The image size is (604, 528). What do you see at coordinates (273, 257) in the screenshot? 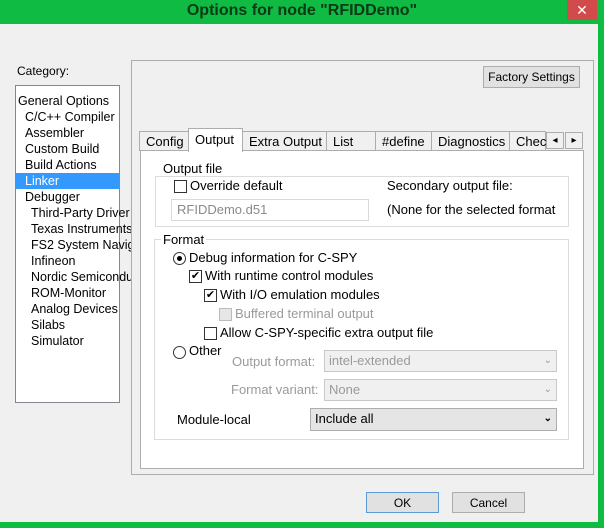
I see `debug-info-label: Debug information for C-SPY` at bounding box center [273, 257].